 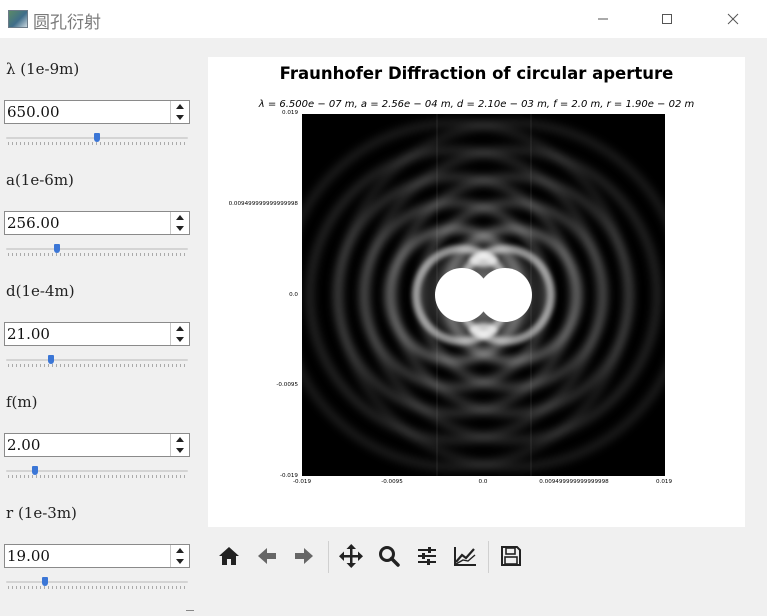 I want to click on zoom-icon, so click(x=389, y=556).